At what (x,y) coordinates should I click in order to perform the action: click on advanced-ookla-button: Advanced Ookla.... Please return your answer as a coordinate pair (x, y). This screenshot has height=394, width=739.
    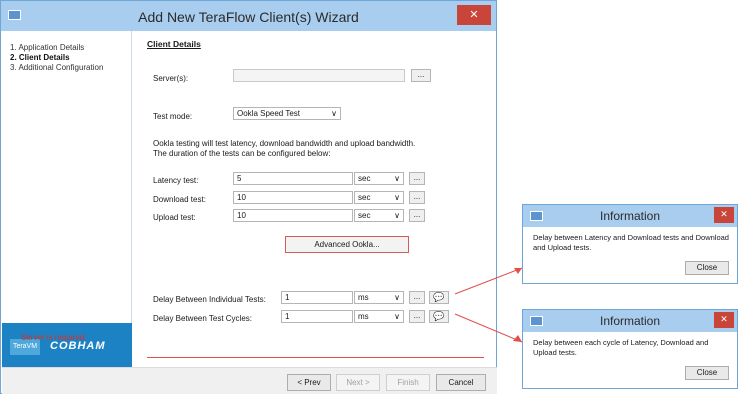
    Looking at the image, I should click on (347, 244).